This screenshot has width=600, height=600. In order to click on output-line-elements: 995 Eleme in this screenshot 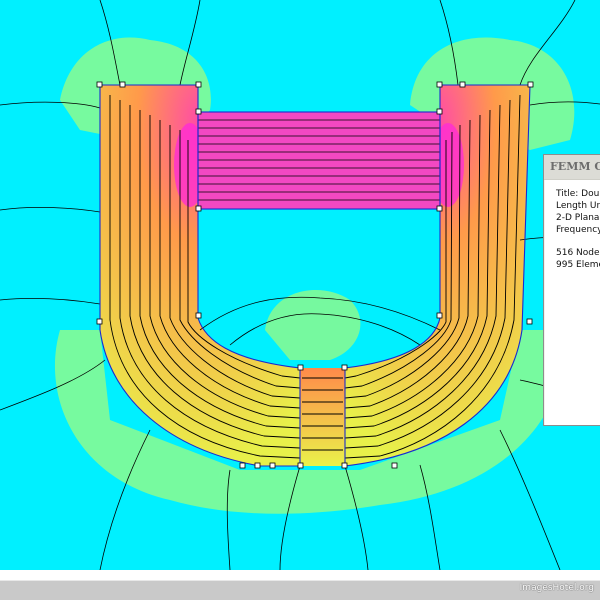, I will do `click(578, 265)`.